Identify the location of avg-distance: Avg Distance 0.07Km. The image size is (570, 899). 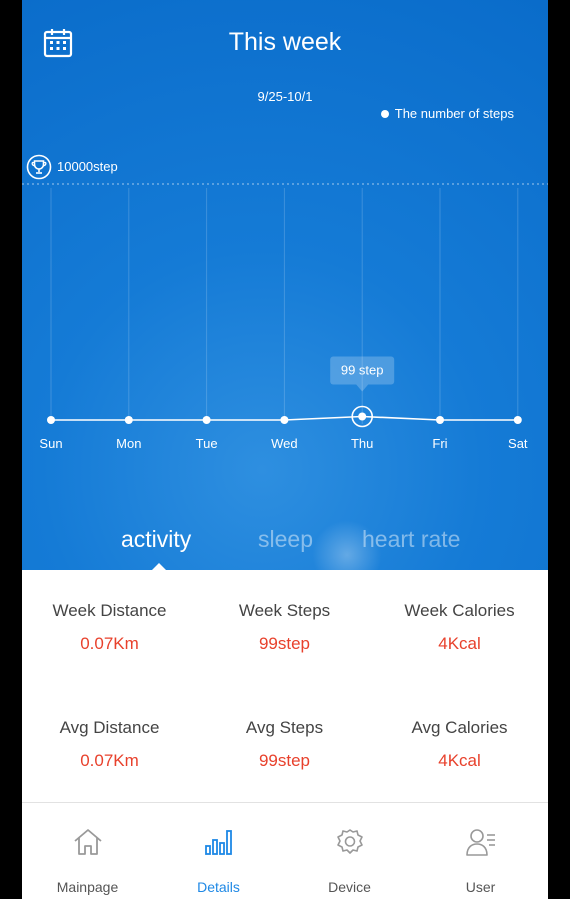
(109, 744).